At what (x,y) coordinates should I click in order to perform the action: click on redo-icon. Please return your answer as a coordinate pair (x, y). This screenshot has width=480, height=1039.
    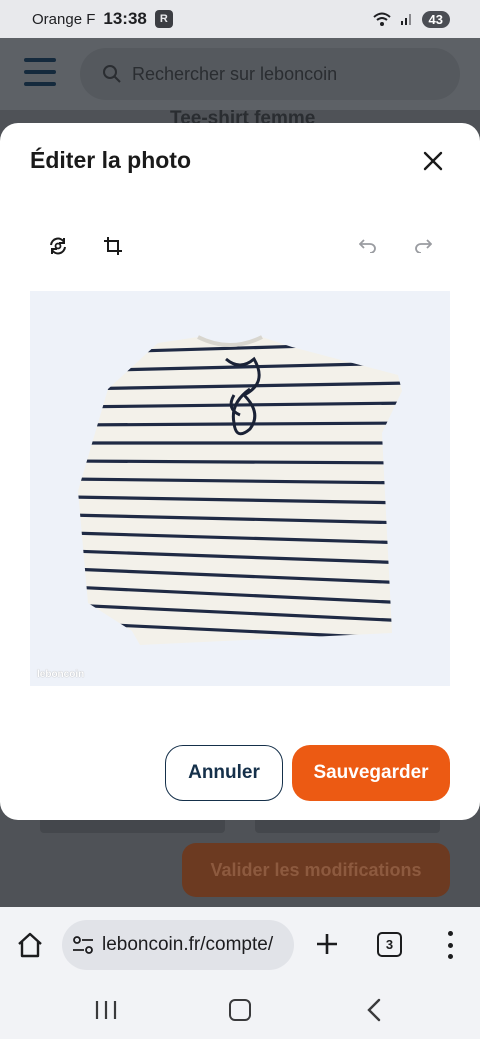
    Looking at the image, I should click on (423, 246).